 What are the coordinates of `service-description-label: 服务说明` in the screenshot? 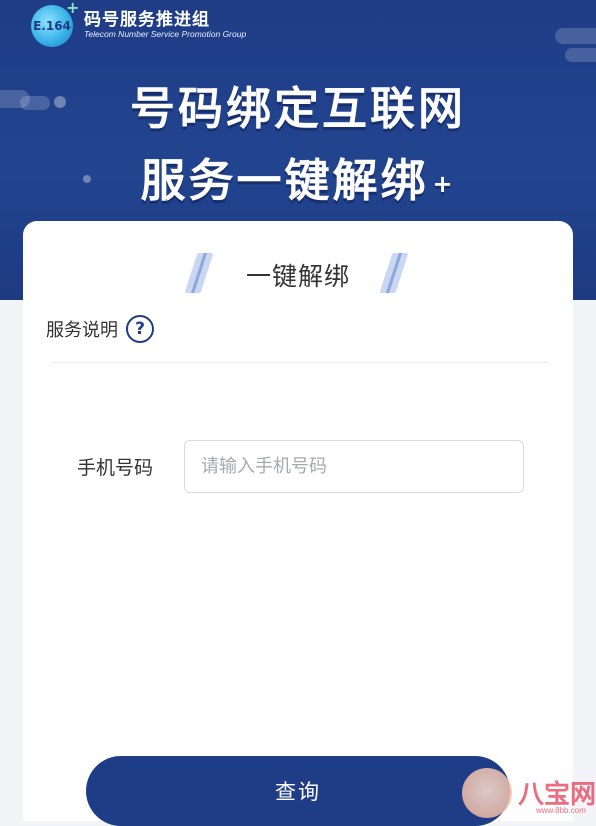 It's located at (82, 330).